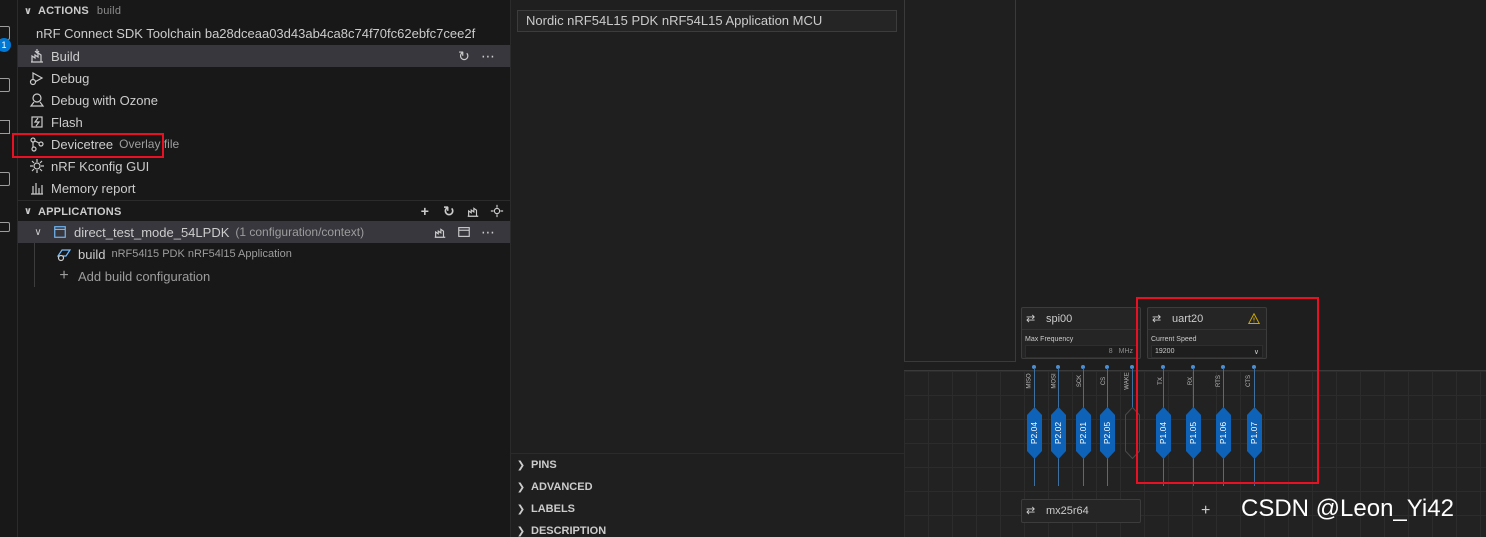 The height and width of the screenshot is (537, 1486). What do you see at coordinates (201, 254) in the screenshot?
I see `build-config-desc: nRF54l15 PDK nRF54l15 Application` at bounding box center [201, 254].